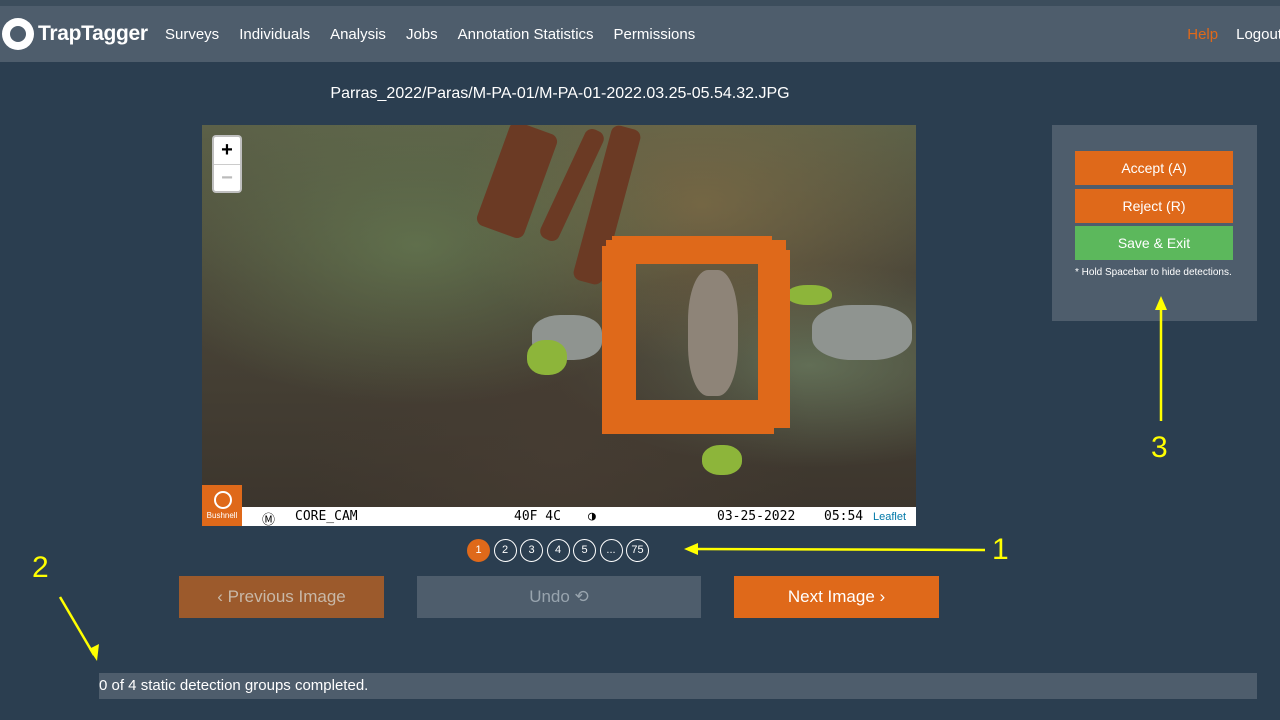 This screenshot has width=1280, height=720. I want to click on pager-page: 4, so click(558, 550).